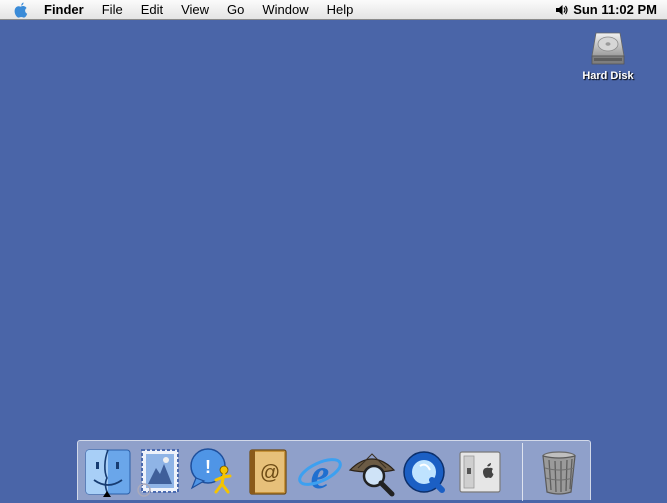  I want to click on dock: ! @ e, so click(334, 470).